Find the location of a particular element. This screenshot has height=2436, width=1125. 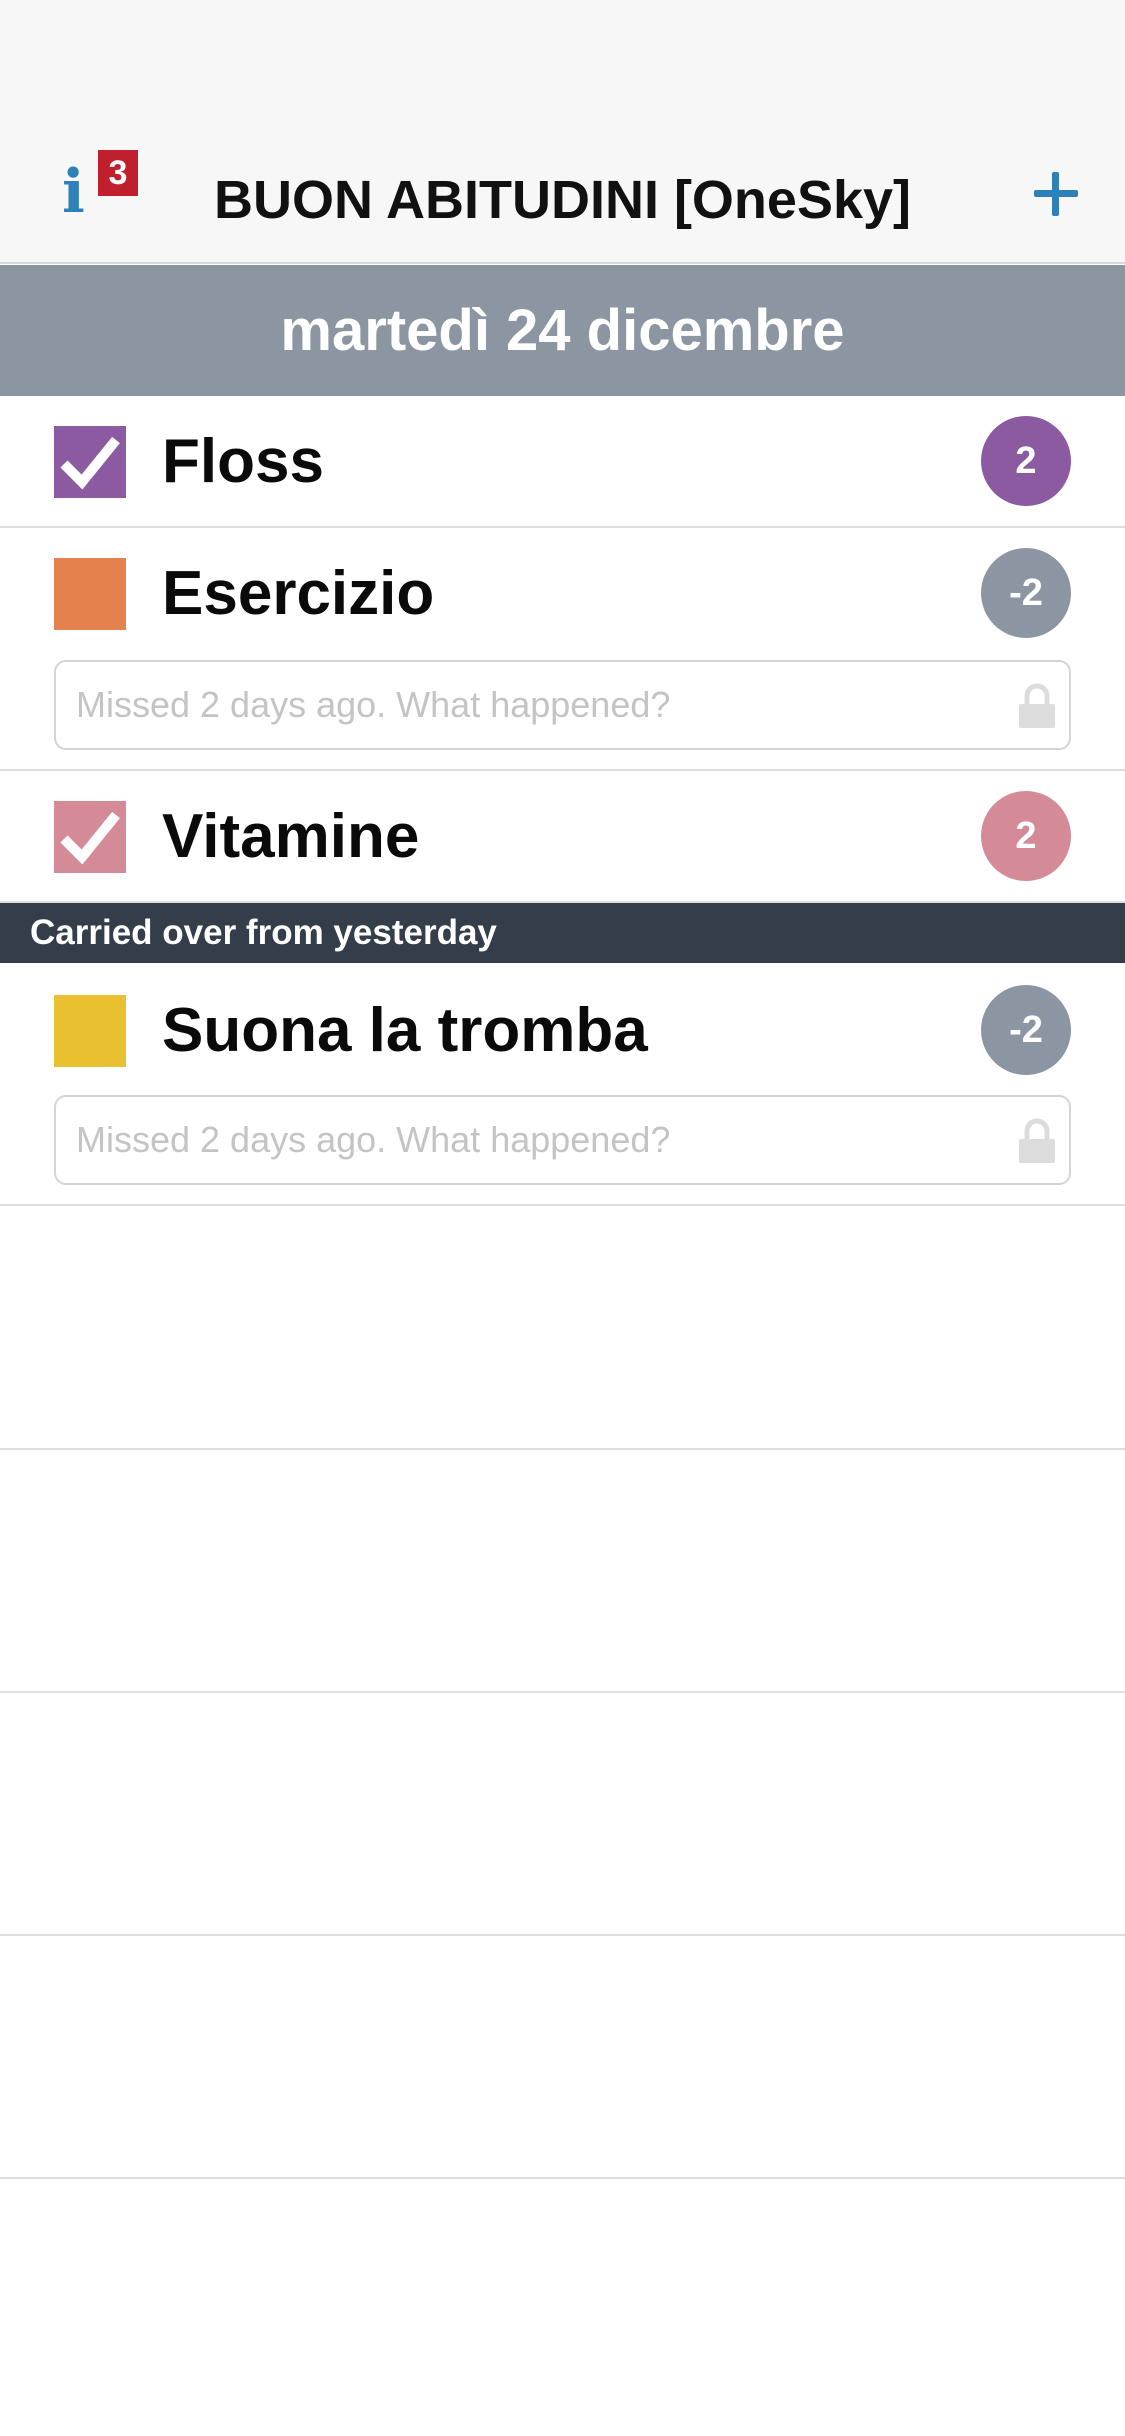

habit-name: Floss is located at coordinates (243, 461).